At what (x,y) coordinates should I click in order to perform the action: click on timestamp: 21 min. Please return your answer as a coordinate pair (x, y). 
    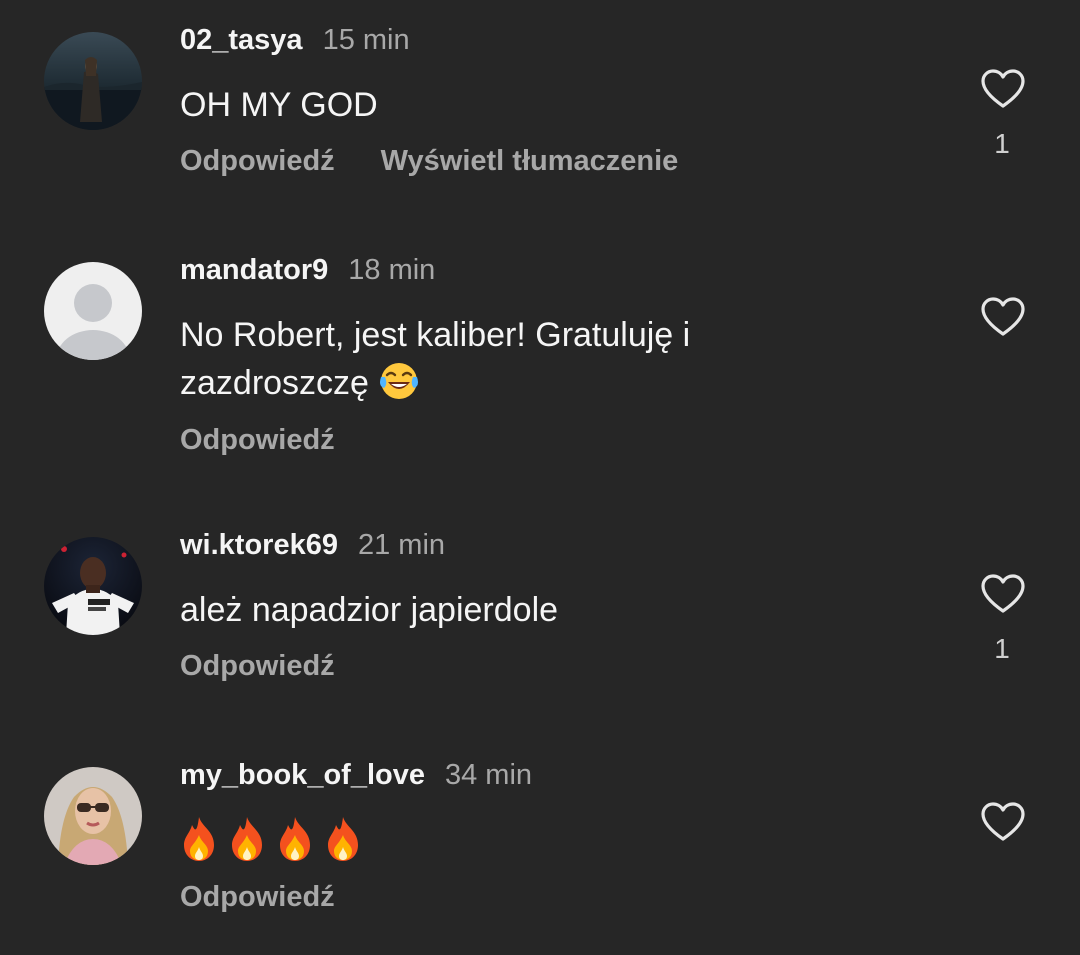
    Looking at the image, I should click on (401, 545).